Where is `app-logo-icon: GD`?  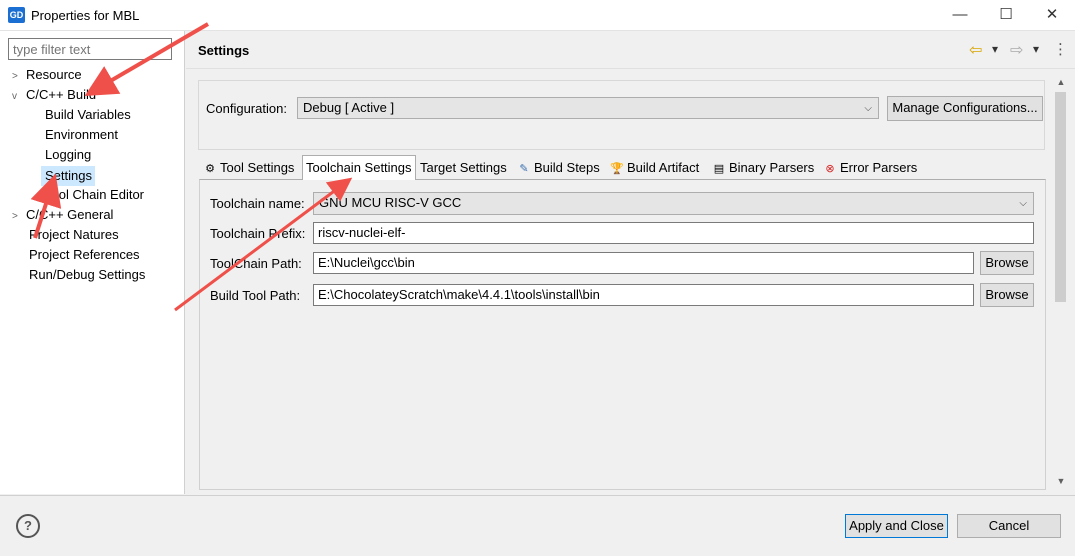
app-logo-icon: GD is located at coordinates (16, 15).